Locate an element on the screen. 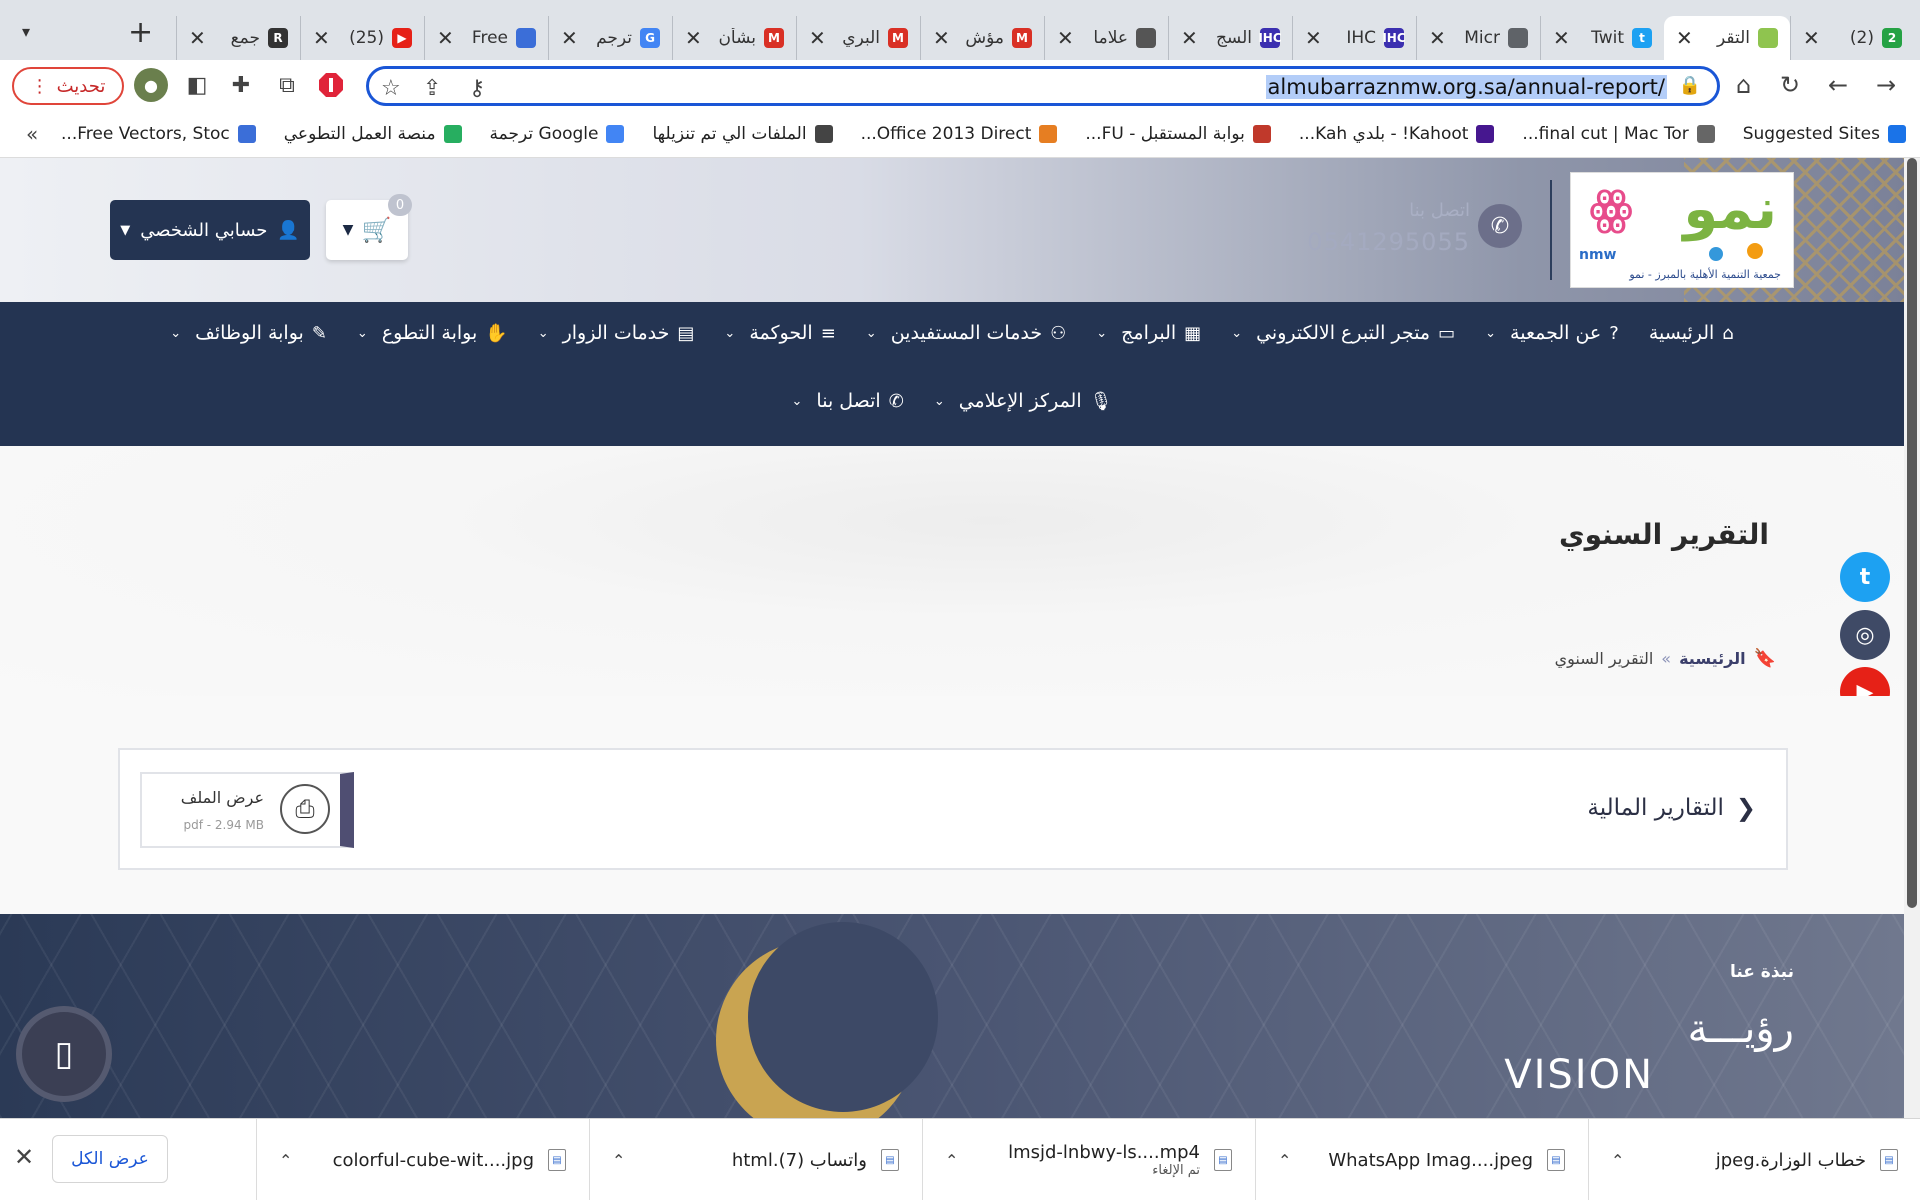 The image size is (1920, 1200). tab: M بشأن ✕ is located at coordinates (734, 38).